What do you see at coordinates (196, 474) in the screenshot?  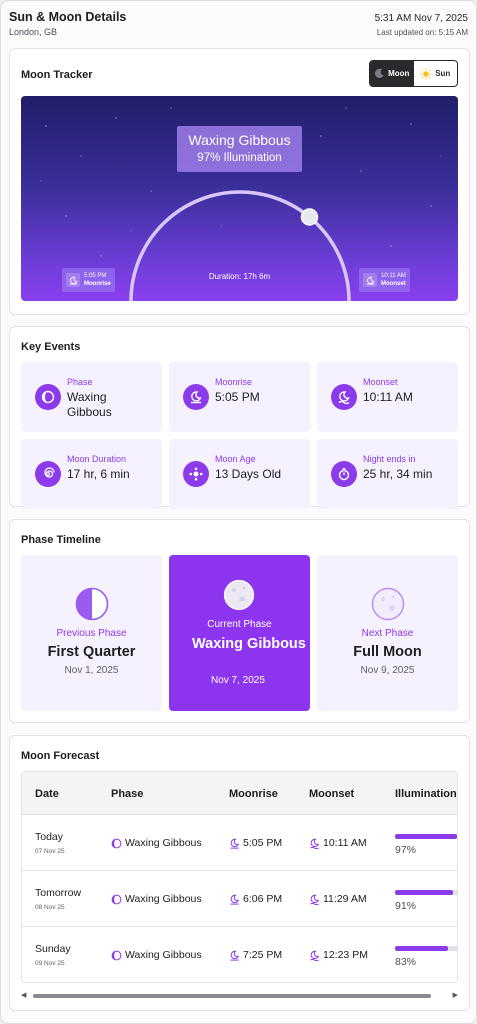 I see `orbit-icon` at bounding box center [196, 474].